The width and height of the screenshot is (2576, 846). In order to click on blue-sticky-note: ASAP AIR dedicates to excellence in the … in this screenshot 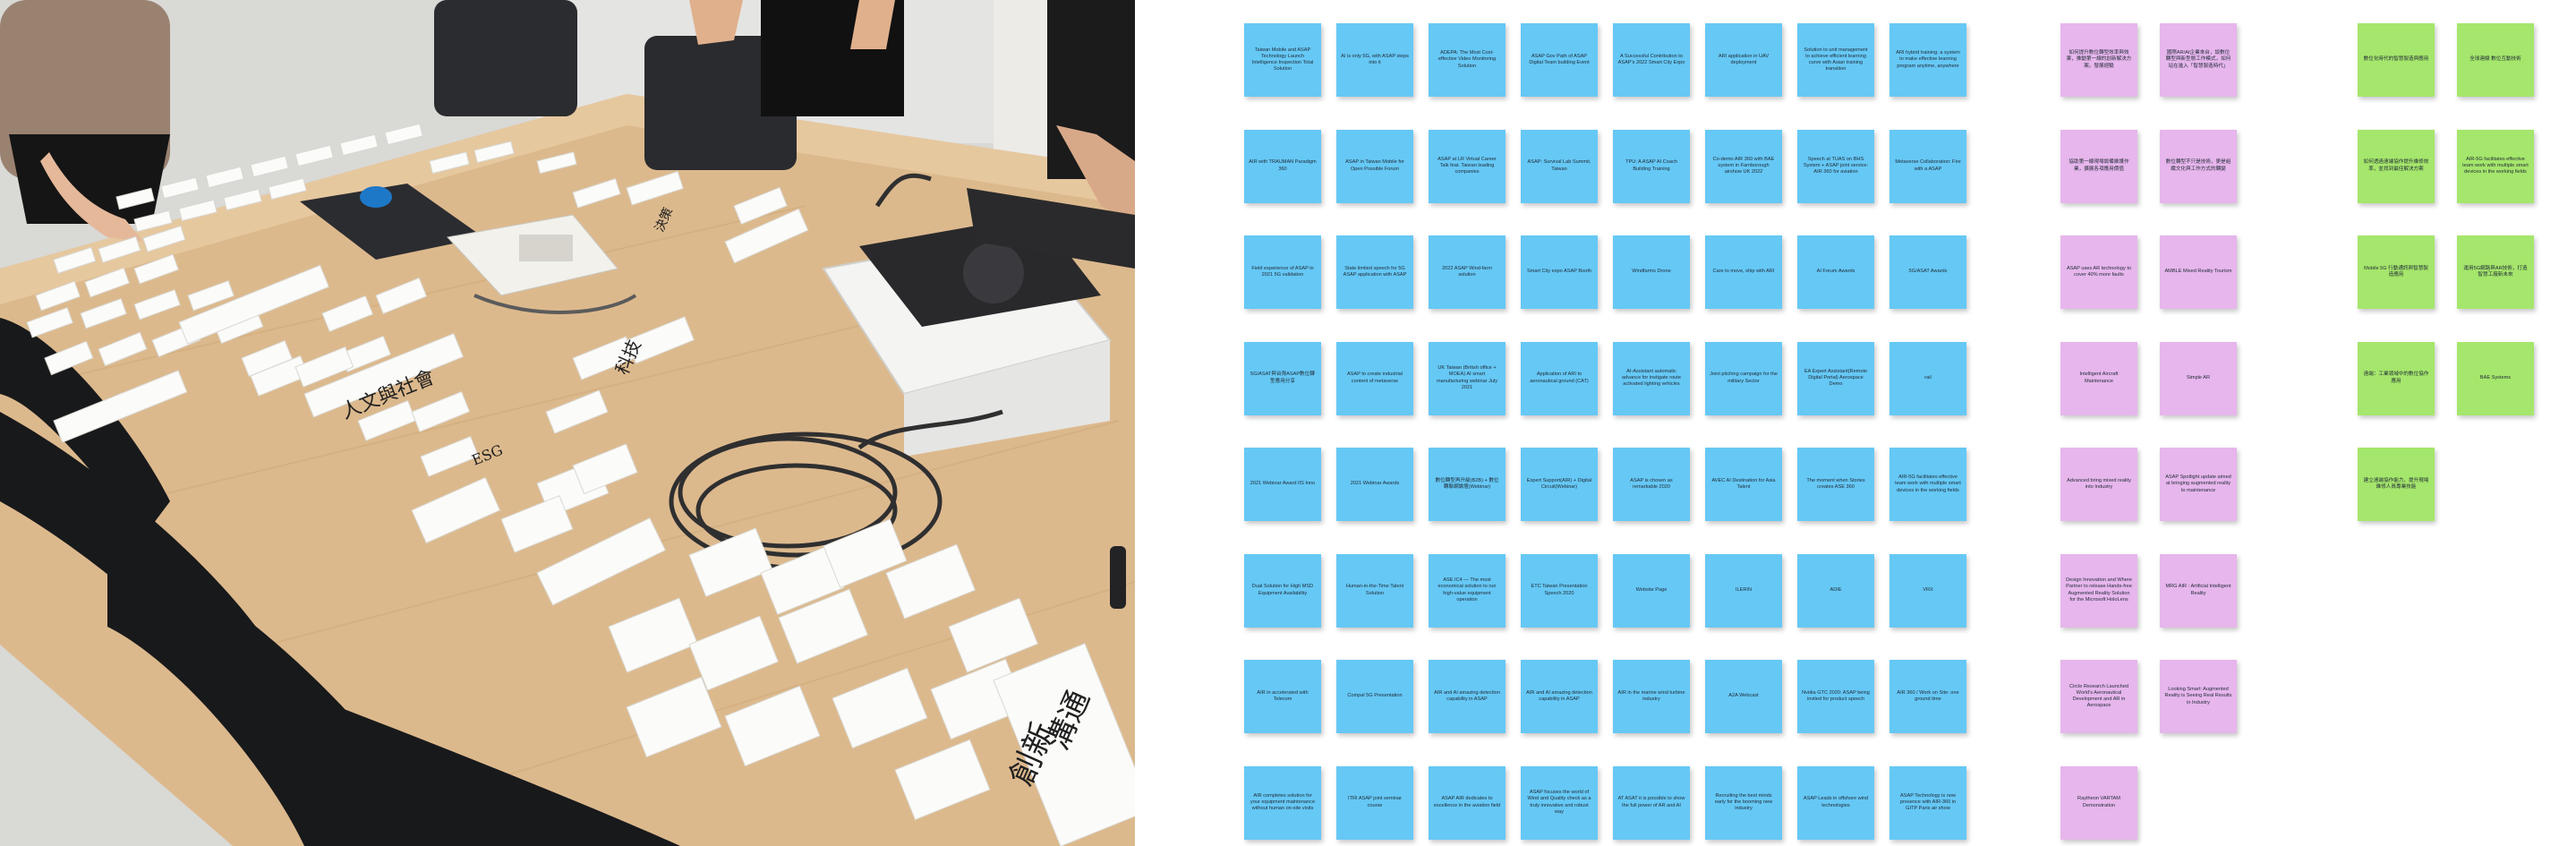, I will do `click(1467, 802)`.